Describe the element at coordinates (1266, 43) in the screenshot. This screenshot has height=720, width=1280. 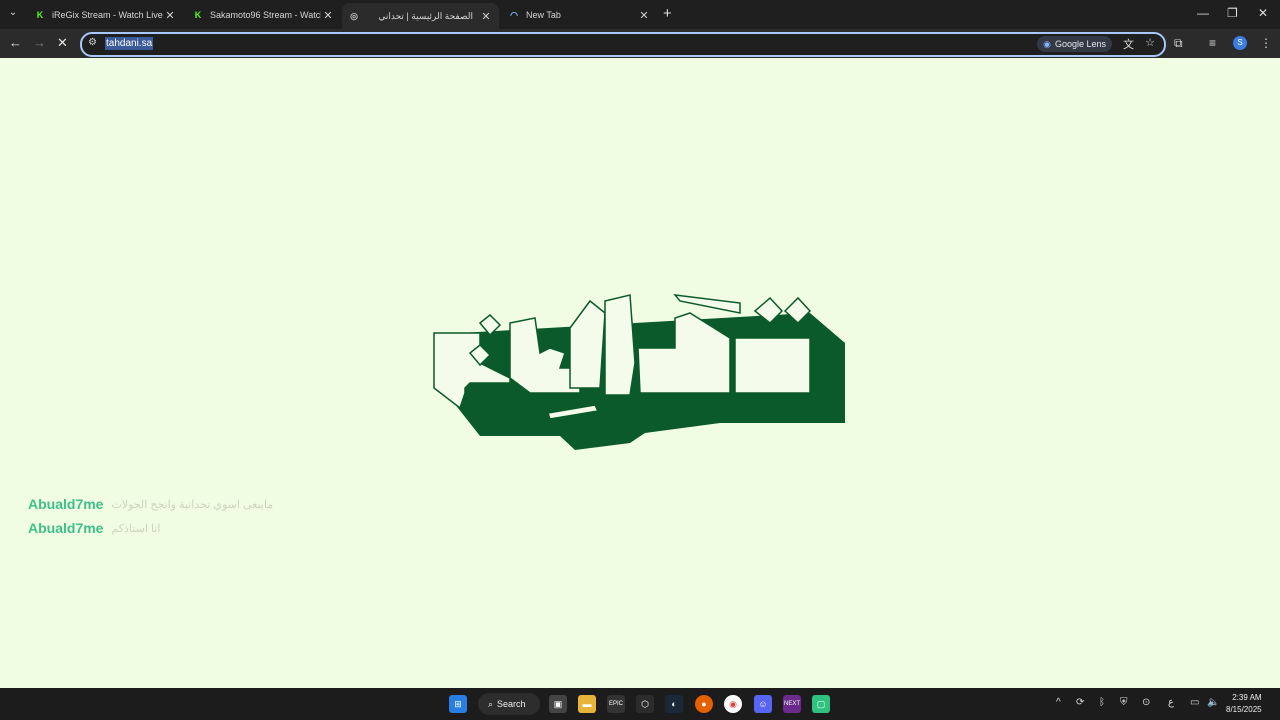
I see `menu-kebab-icon: ⋮` at that location.